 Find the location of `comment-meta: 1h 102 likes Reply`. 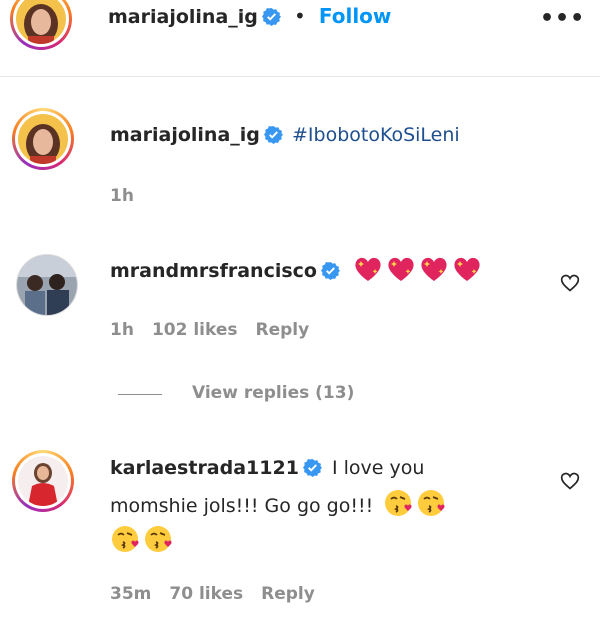

comment-meta: 1h 102 likes Reply is located at coordinates (218, 330).